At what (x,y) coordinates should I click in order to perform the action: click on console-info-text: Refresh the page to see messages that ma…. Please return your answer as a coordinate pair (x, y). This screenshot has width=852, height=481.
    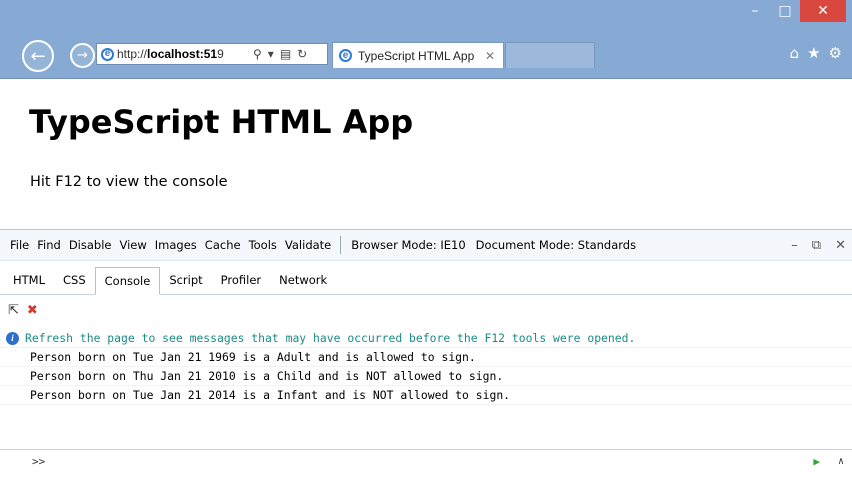
    Looking at the image, I should click on (330, 338).